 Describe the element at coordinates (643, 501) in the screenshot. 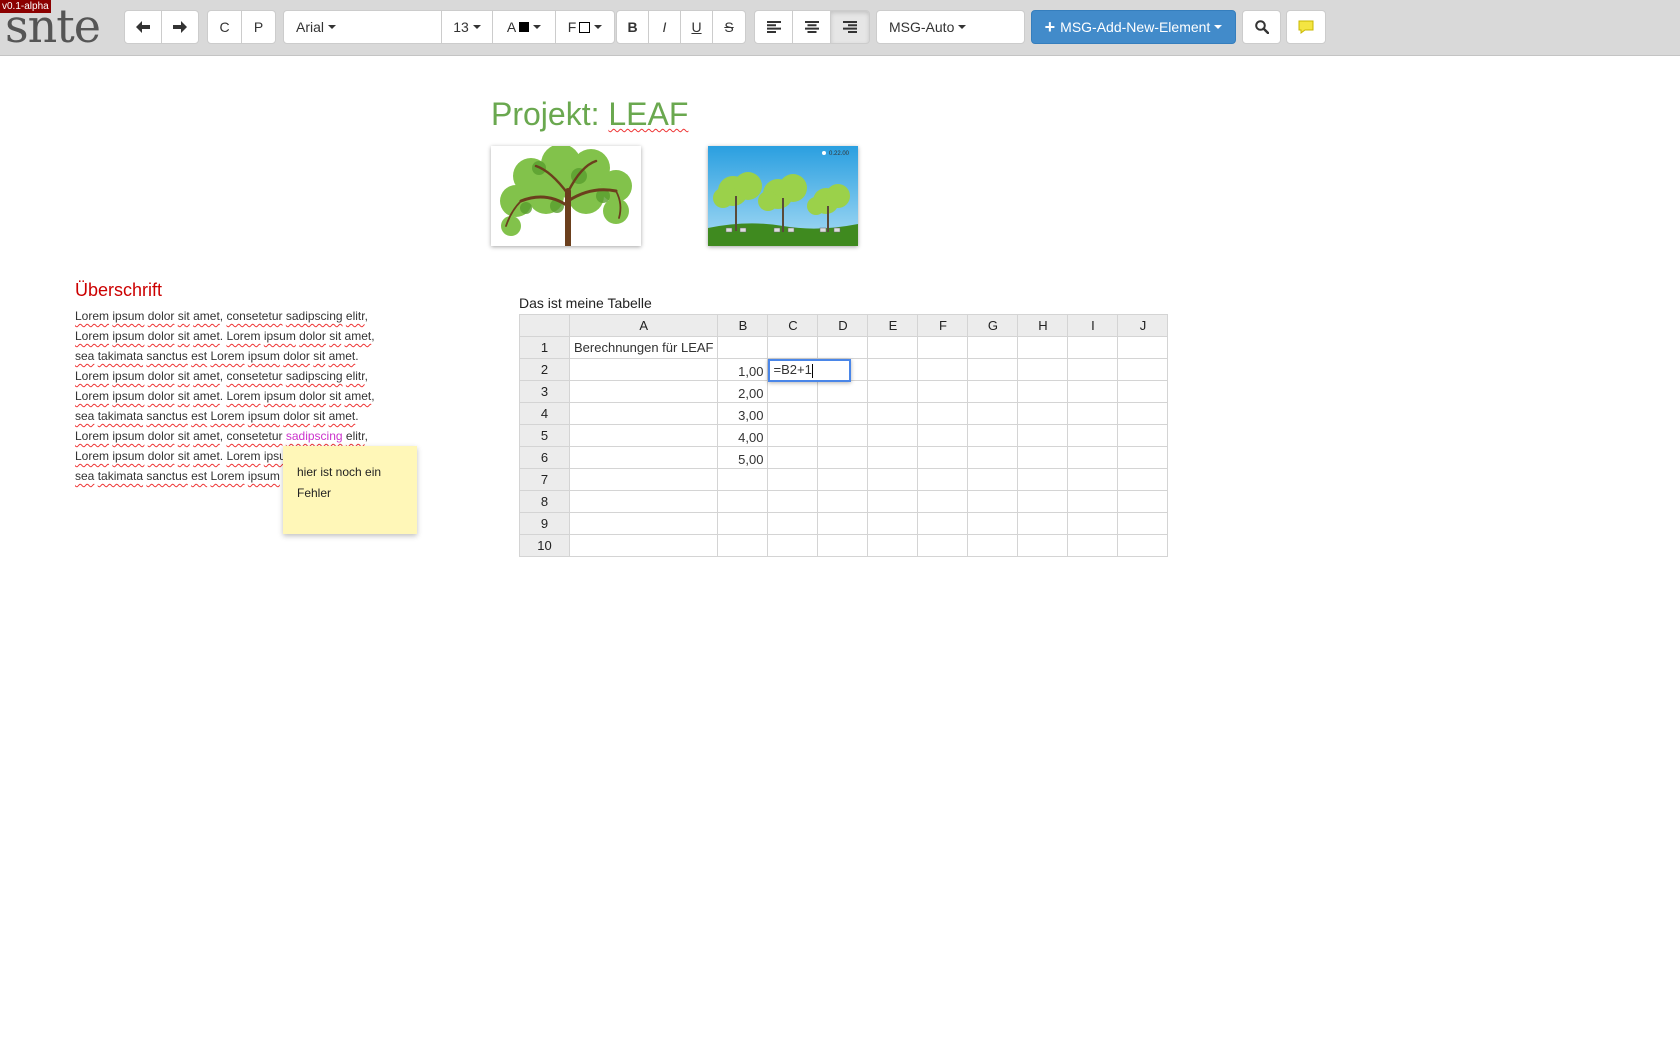

I see `cell-a8` at that location.